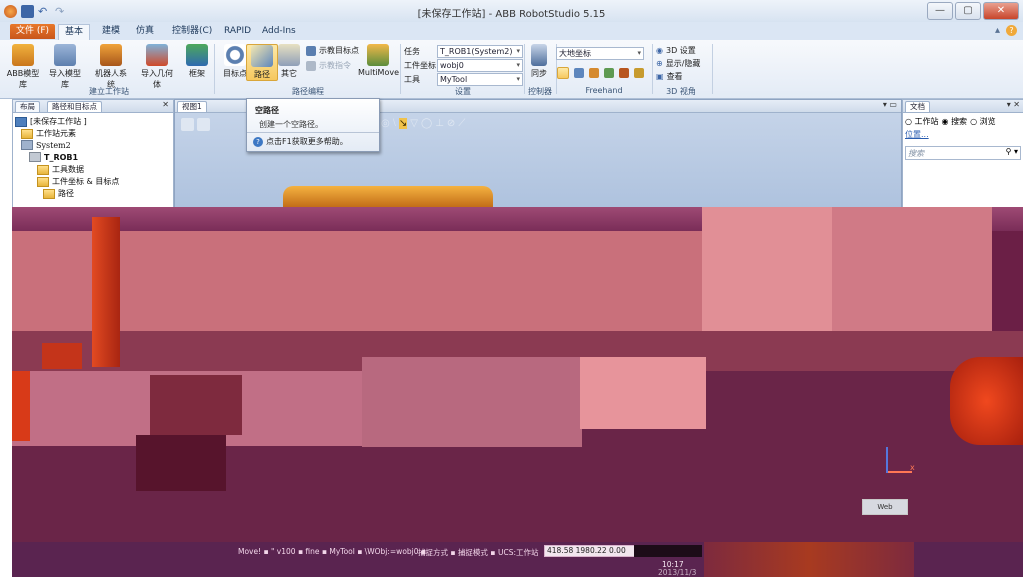 Image resolution: width=1023 pixels, height=577 pixels. I want to click on robot-arm, so click(388, 197).